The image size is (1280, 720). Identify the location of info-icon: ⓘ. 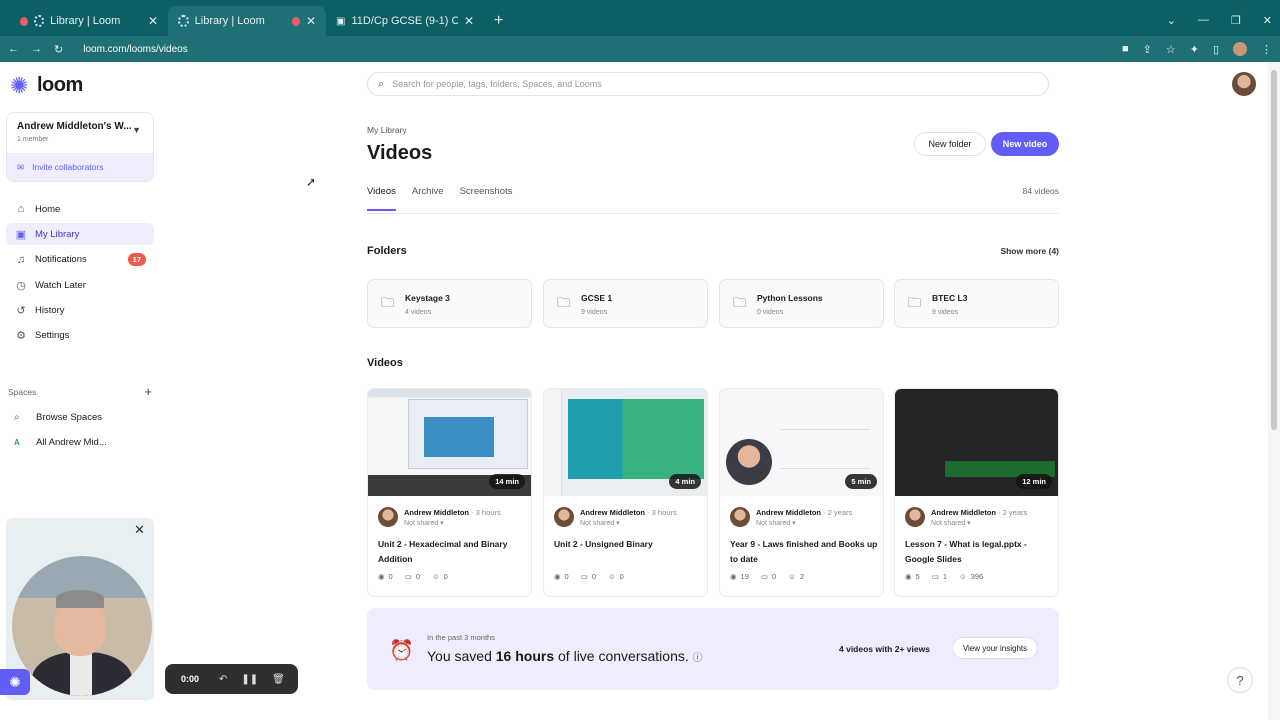
(698, 658).